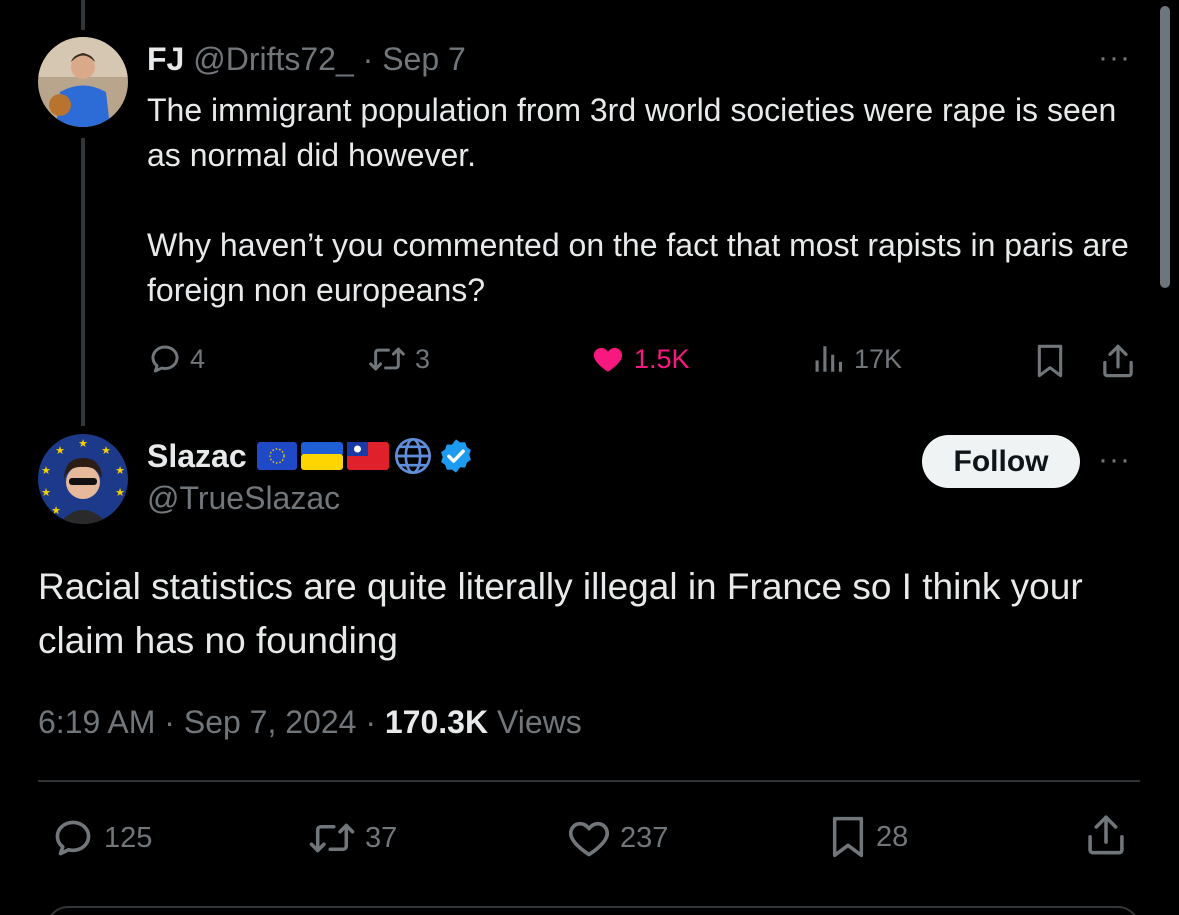  I want to click on taiwan-flag-icon, so click(367, 456).